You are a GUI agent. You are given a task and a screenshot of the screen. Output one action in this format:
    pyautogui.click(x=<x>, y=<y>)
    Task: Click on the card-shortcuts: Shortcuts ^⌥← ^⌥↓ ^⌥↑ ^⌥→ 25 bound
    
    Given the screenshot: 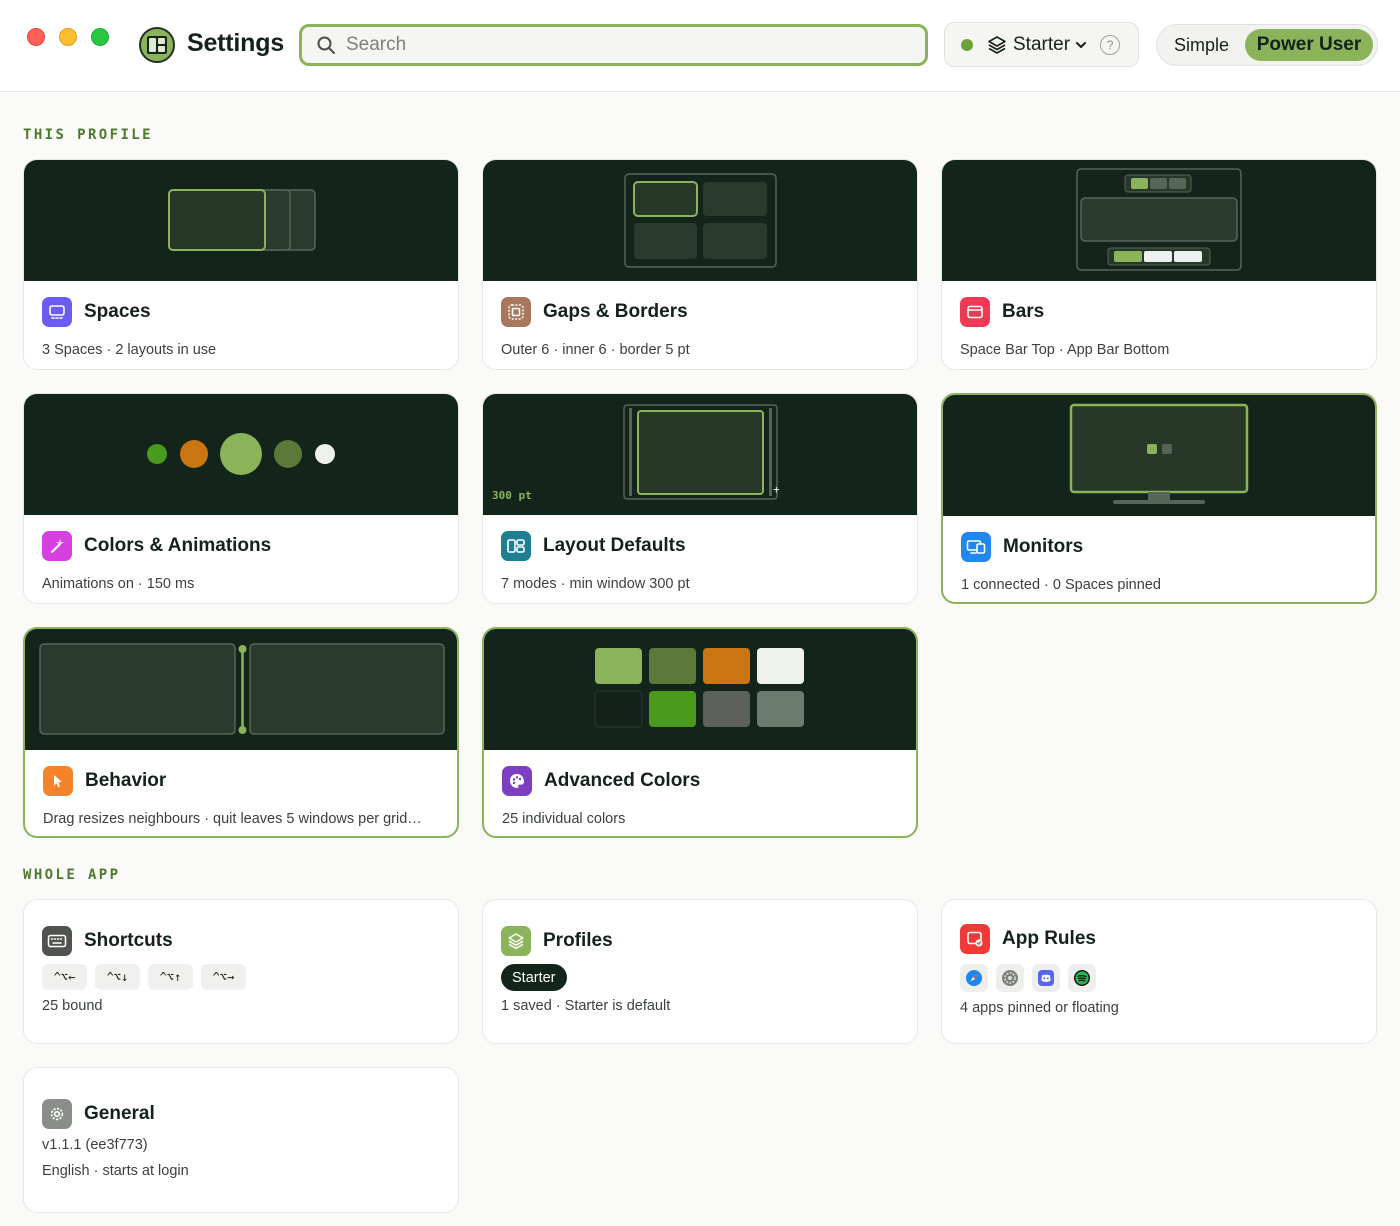 What is the action you would take?
    pyautogui.click(x=241, y=971)
    